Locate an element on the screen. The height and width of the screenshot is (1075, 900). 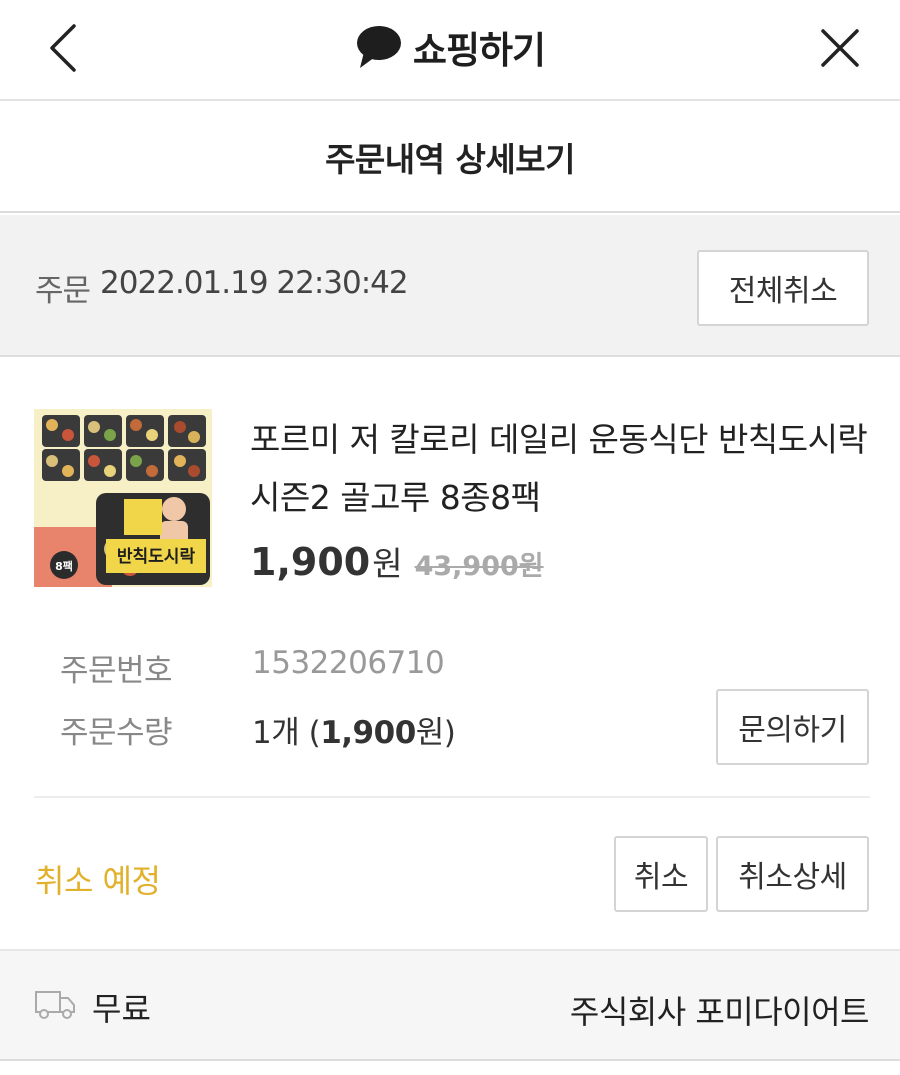
product-image-badge: 8팩 is located at coordinates (64, 566).